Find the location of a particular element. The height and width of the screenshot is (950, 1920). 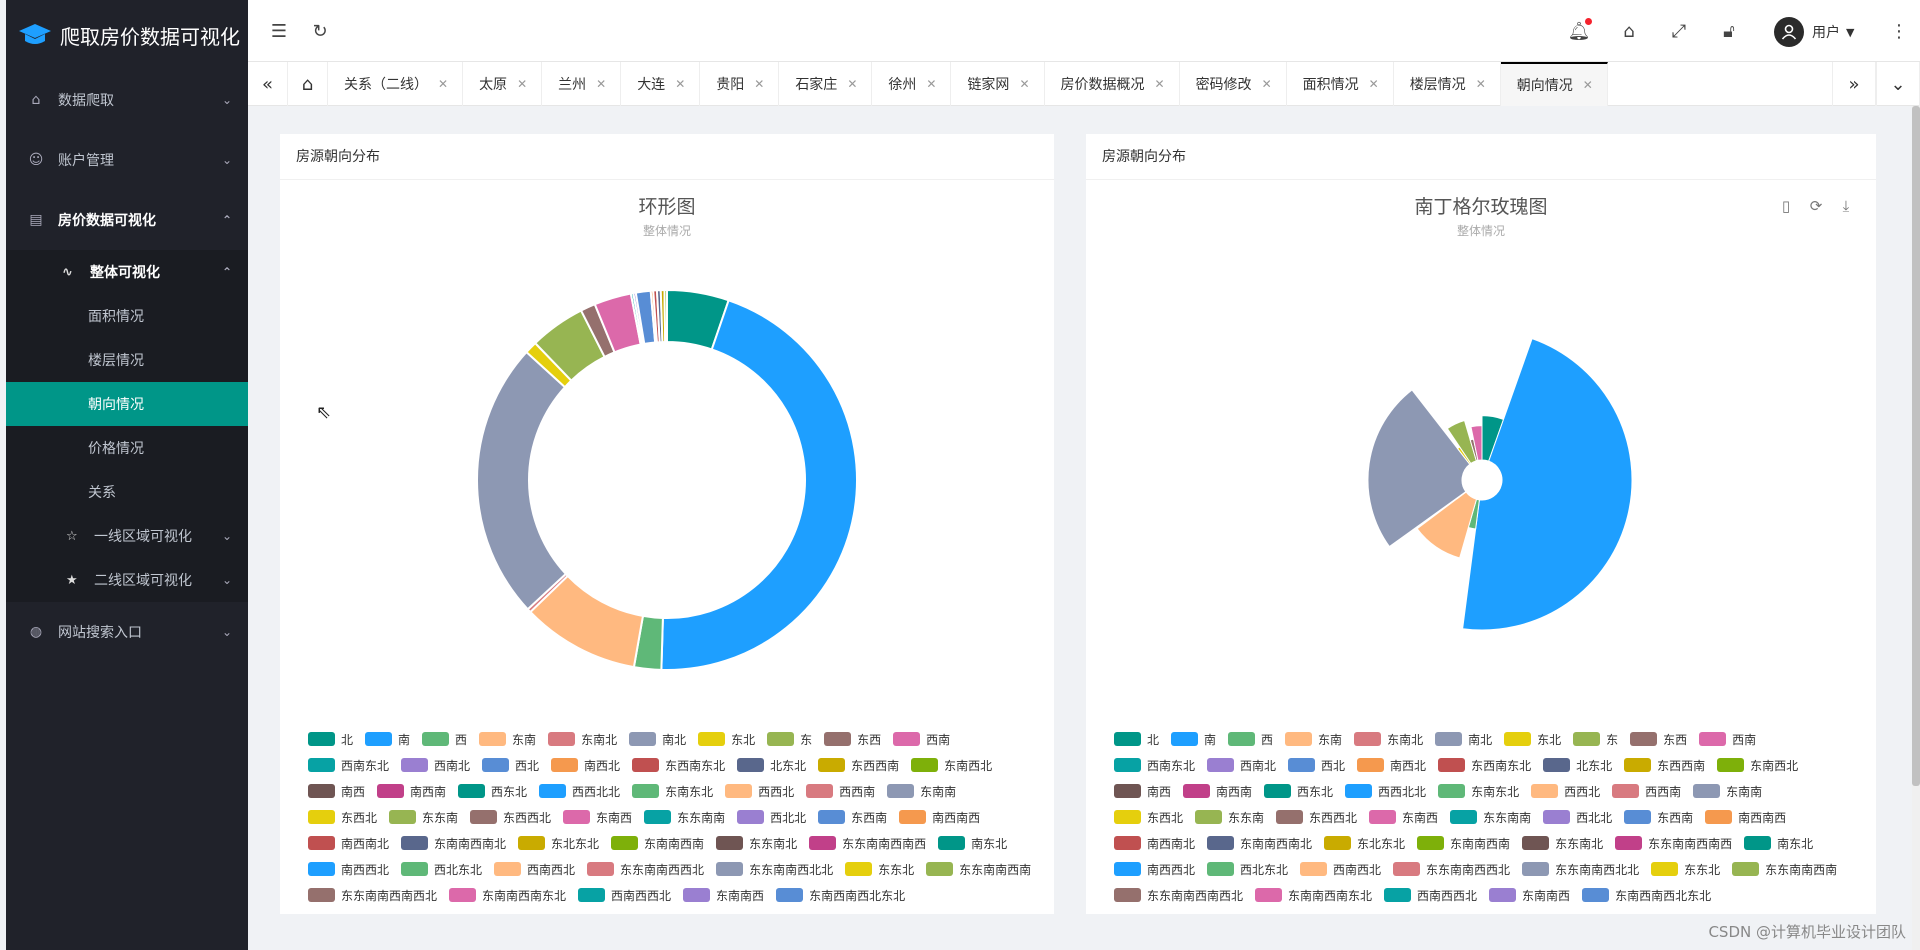

sidebar-item-overall-vis: ∿ 整体可视化 ⌃ is located at coordinates (127, 272).